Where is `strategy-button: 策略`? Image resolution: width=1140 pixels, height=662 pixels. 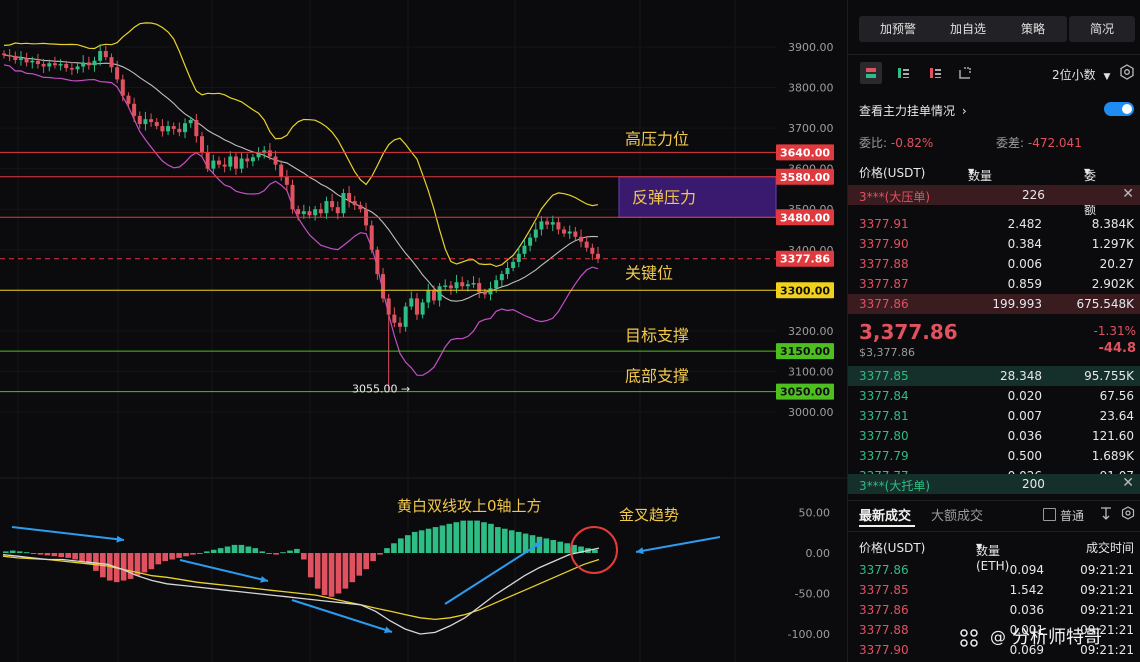
strategy-button: 策略 is located at coordinates (1033, 29).